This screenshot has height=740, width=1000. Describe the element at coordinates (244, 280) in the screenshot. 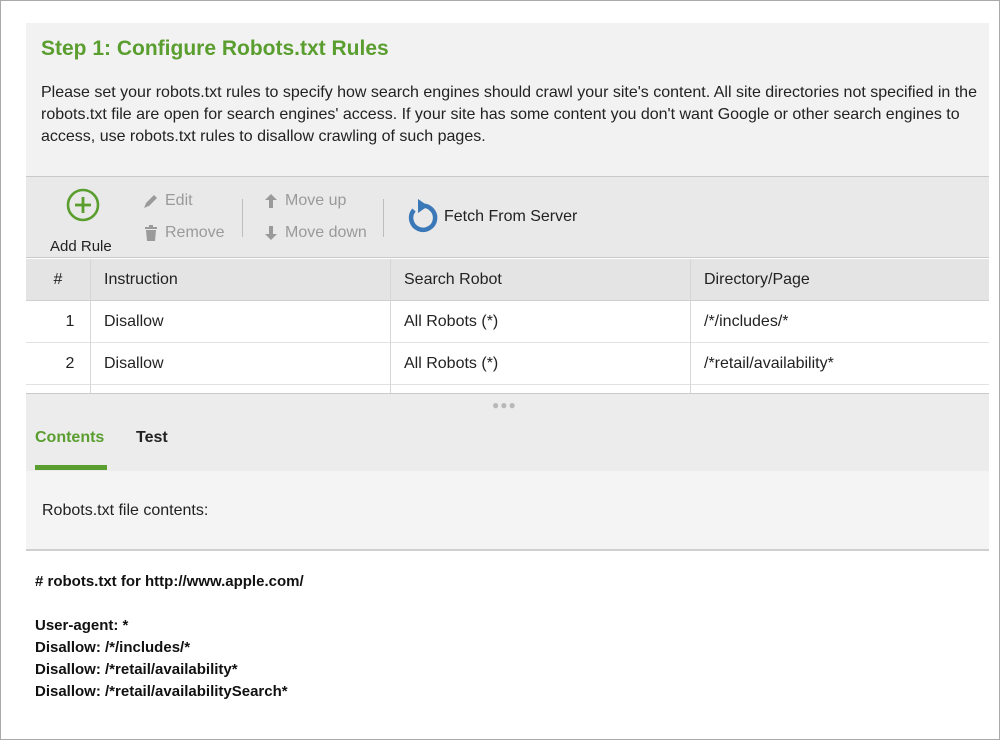

I see `column-header-instruction: Instruction` at that location.